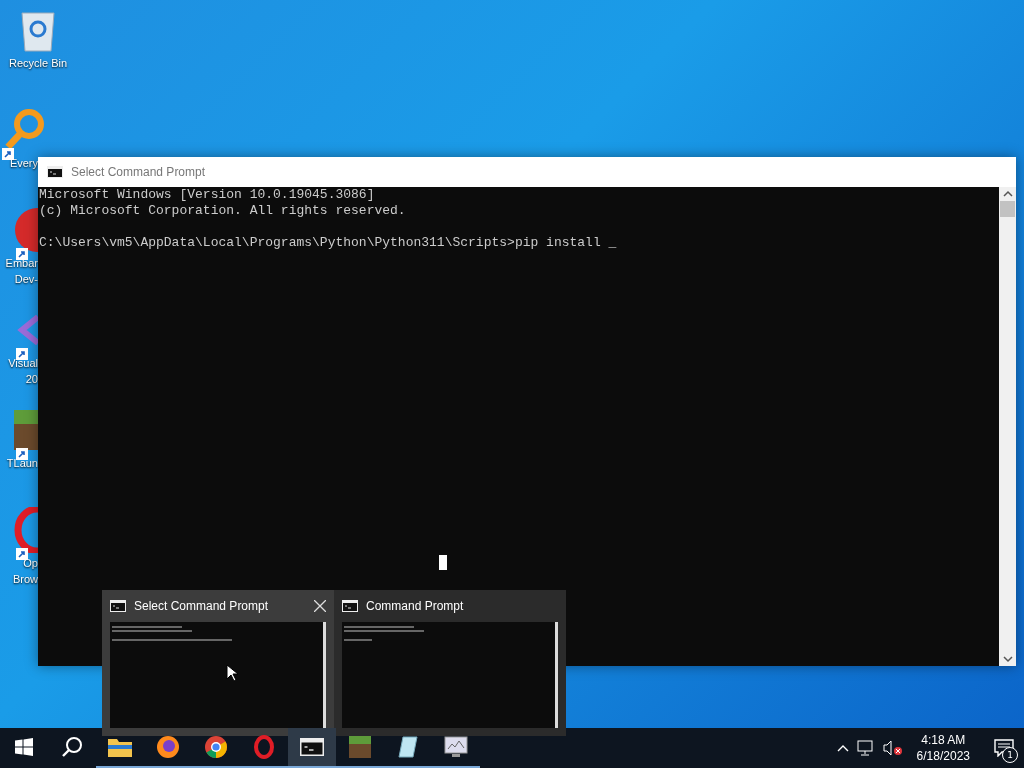  Describe the element at coordinates (232, 673) in the screenshot. I see `pointer-icon` at that location.